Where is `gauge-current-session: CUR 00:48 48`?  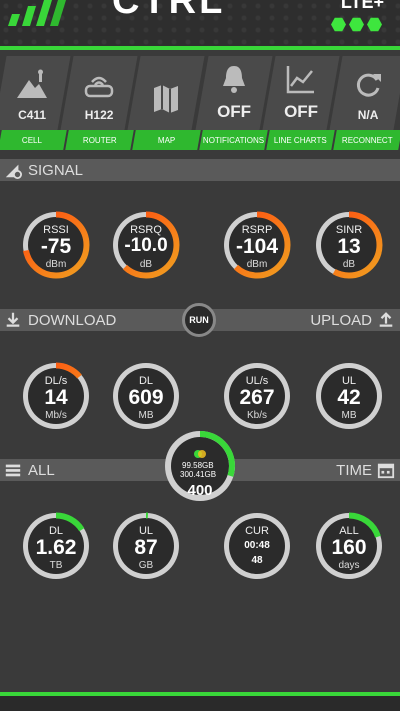 gauge-current-session: CUR 00:48 48 is located at coordinates (257, 546).